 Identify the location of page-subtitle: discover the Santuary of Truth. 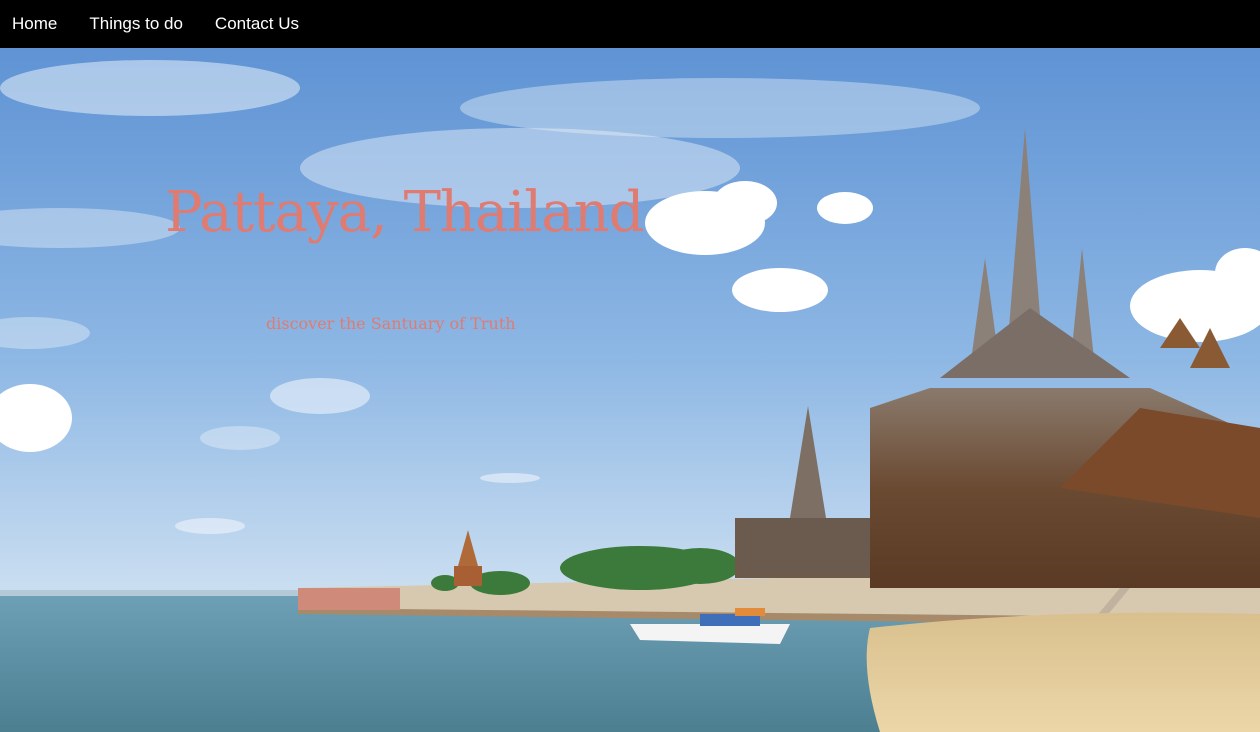
(391, 323).